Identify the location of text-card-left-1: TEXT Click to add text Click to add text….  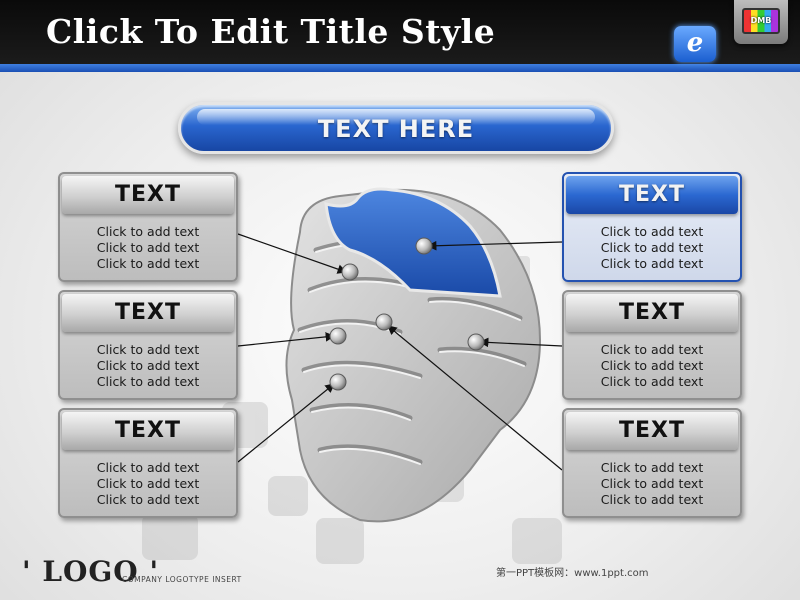
(148, 227).